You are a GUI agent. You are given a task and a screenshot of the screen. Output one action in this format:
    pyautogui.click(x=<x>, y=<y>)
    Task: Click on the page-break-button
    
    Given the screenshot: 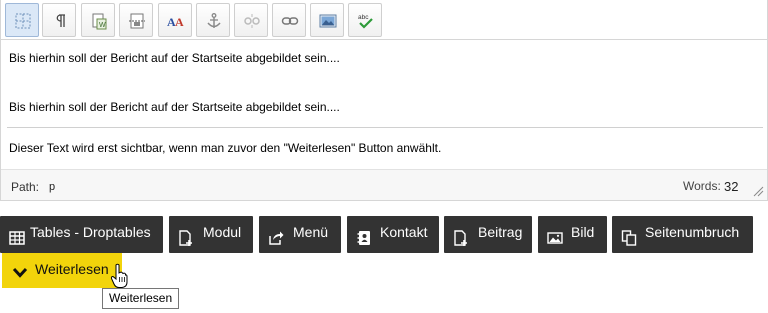 What is the action you would take?
    pyautogui.click(x=136, y=20)
    